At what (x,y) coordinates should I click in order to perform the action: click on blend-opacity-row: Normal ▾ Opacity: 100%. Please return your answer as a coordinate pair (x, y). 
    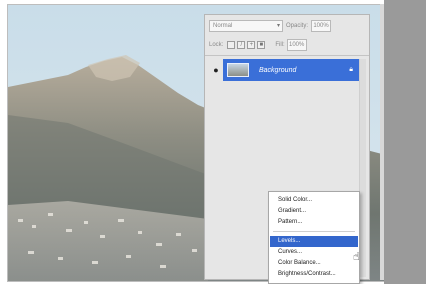
    Looking at the image, I should click on (287, 26).